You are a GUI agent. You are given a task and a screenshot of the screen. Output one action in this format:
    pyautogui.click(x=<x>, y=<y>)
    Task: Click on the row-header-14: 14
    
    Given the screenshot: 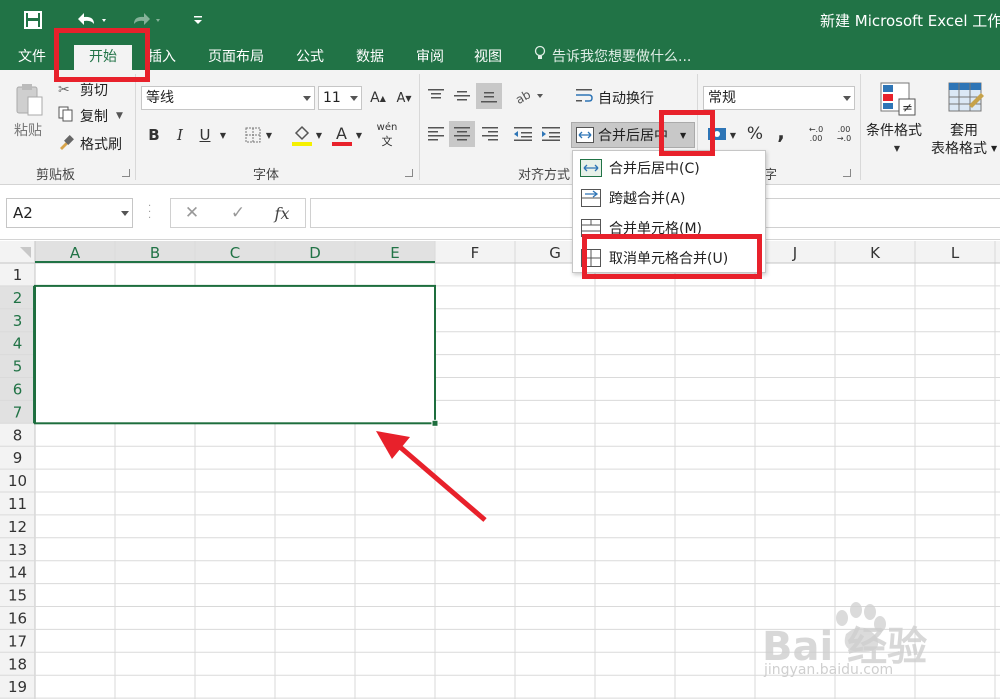 What is the action you would take?
    pyautogui.click(x=17, y=573)
    